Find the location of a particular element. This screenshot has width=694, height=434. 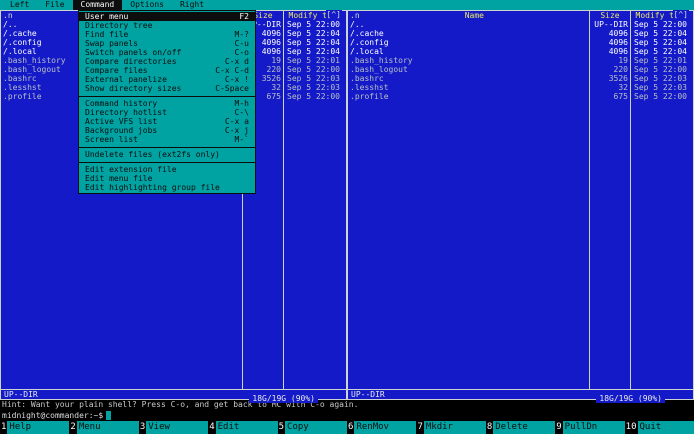

function-key-button: 2 Menu is located at coordinates (104, 427).